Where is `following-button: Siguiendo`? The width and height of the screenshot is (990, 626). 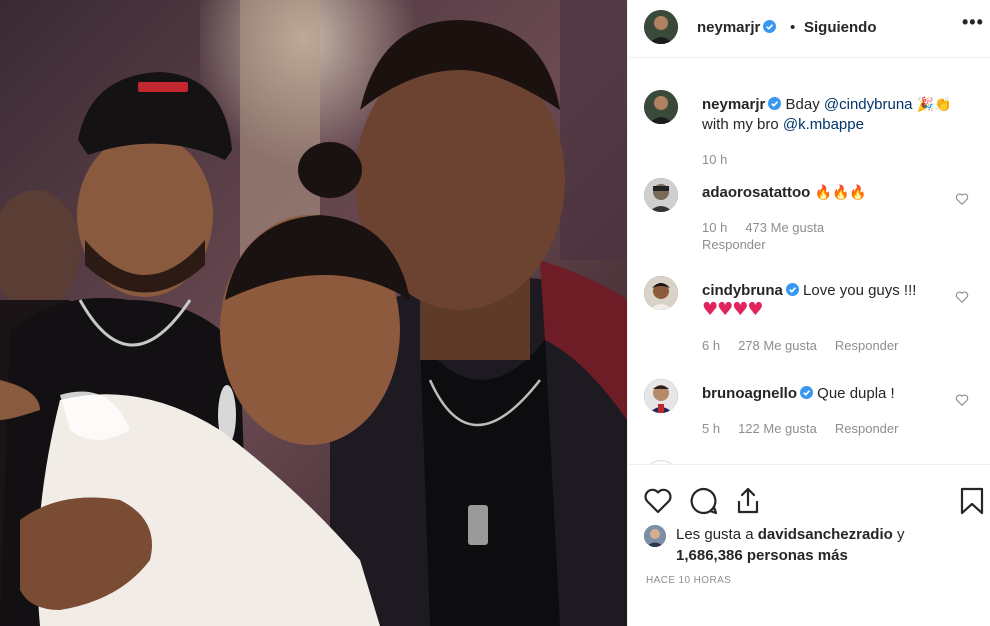
following-button: Siguiendo is located at coordinates (840, 27).